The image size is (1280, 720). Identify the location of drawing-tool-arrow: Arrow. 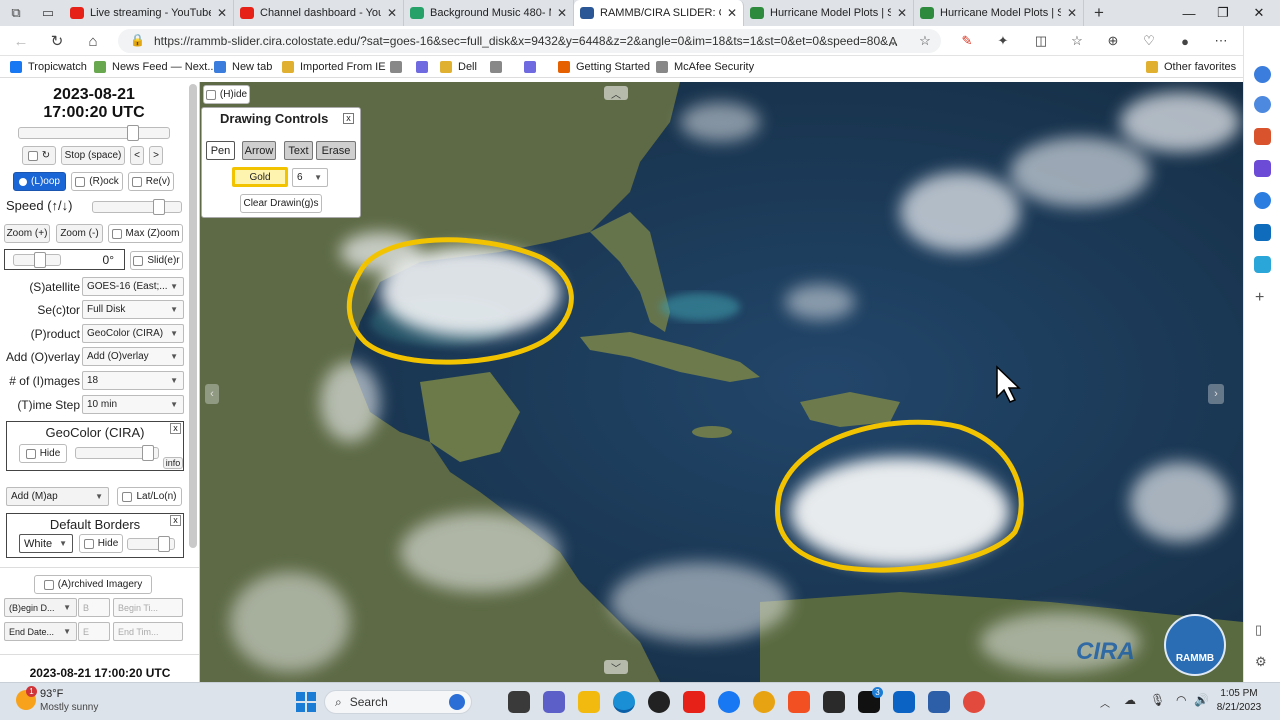
(259, 150).